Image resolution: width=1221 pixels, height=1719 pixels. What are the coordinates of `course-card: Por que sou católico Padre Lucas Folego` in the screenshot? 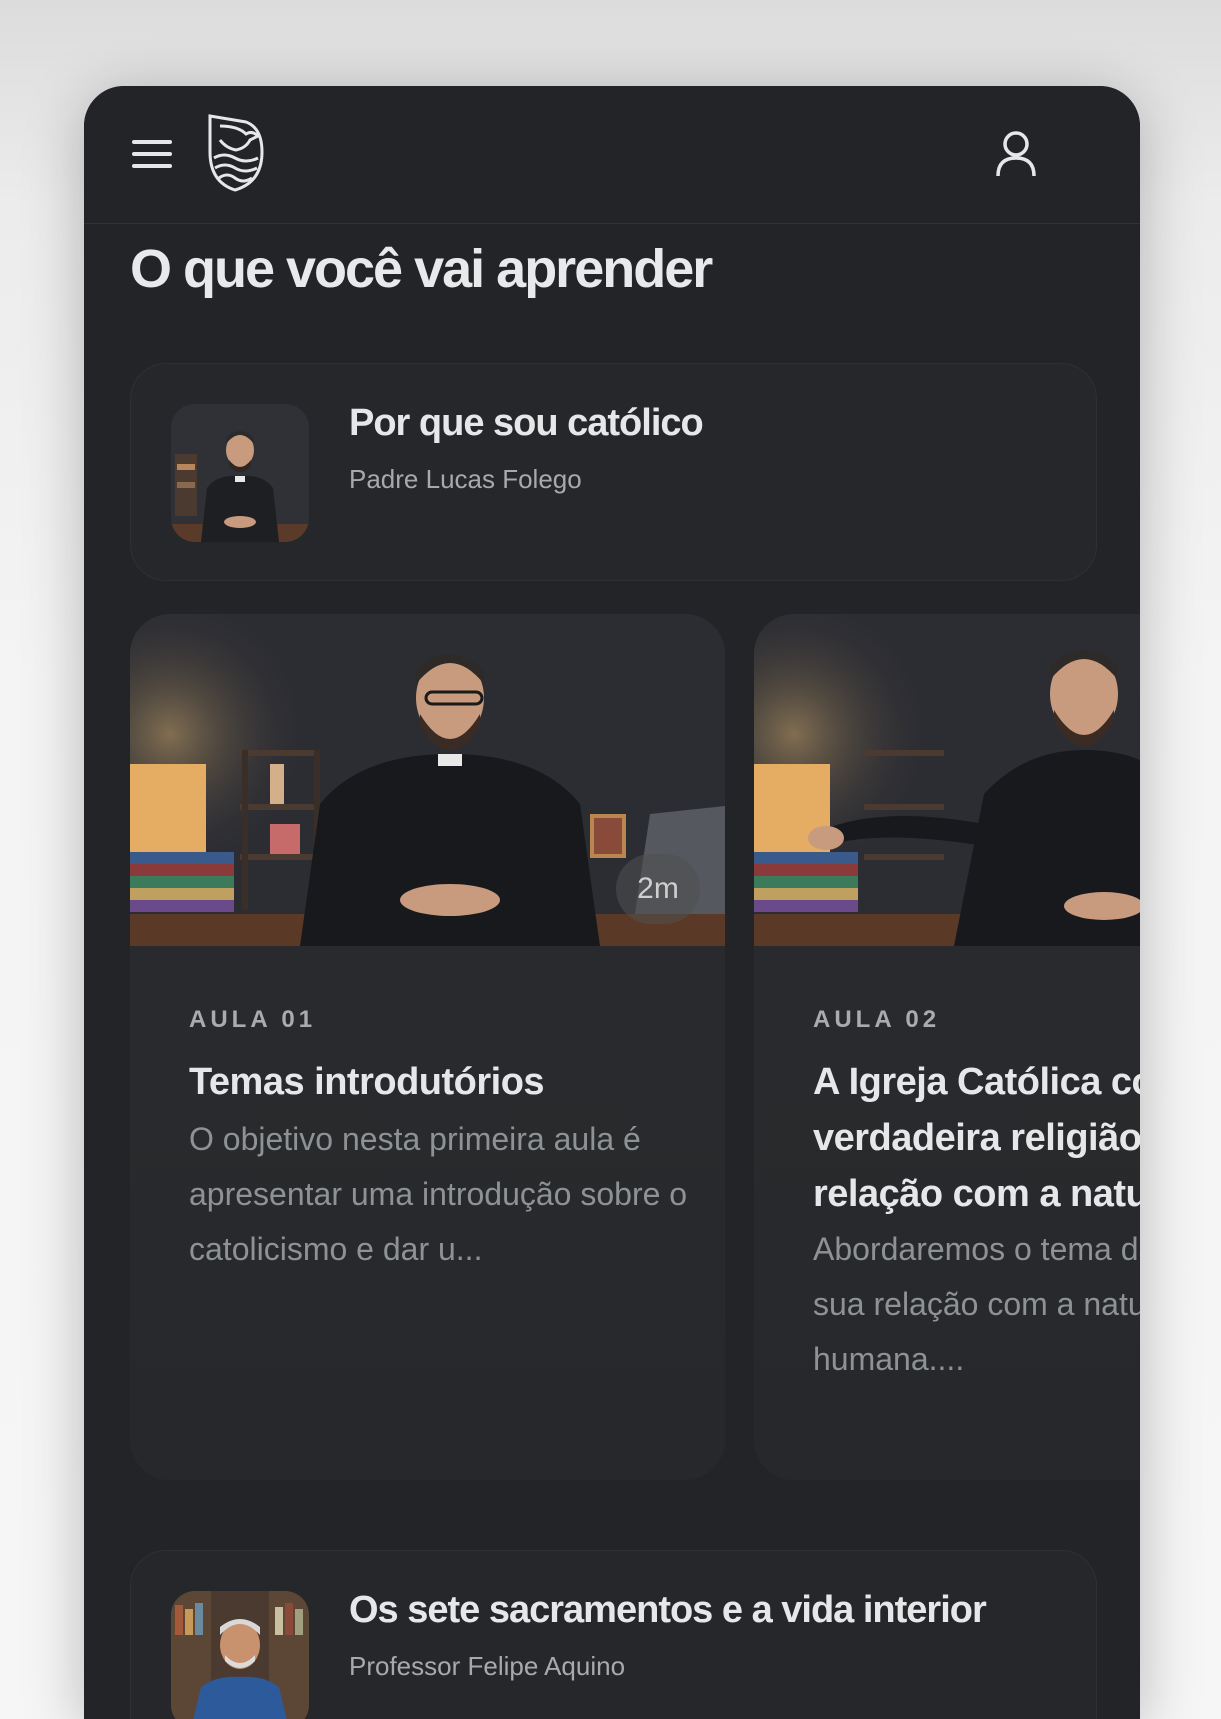 It's located at (613, 472).